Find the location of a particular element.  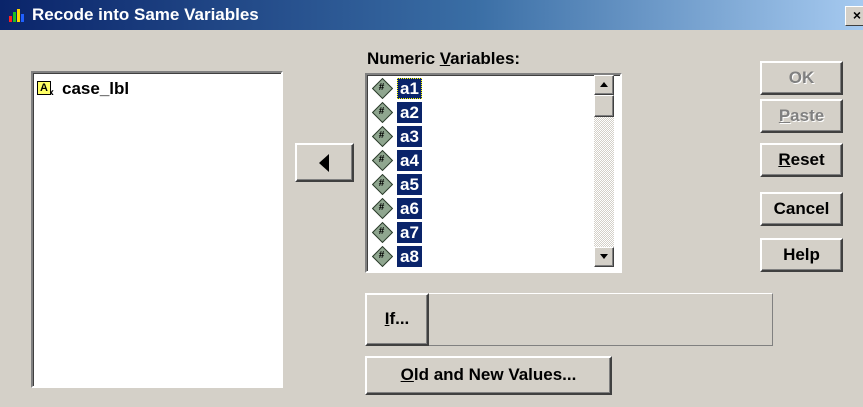

list-item: # a8 is located at coordinates (481, 257).